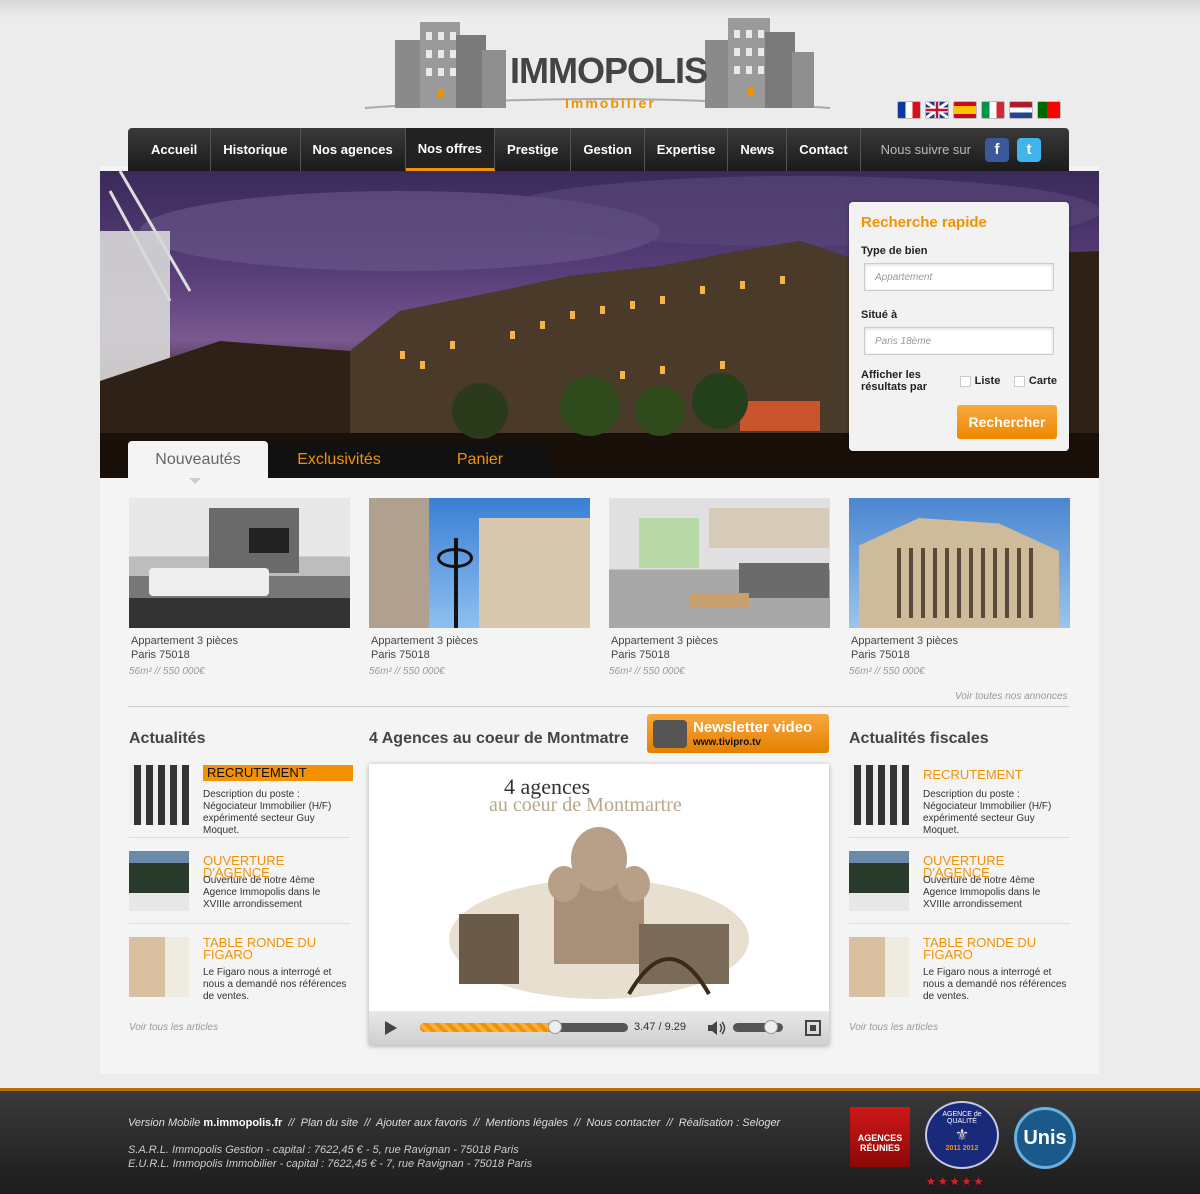 This screenshot has height=1194, width=1200. Describe the element at coordinates (824, 149) in the screenshot. I see `nav-contact: Contact` at that location.